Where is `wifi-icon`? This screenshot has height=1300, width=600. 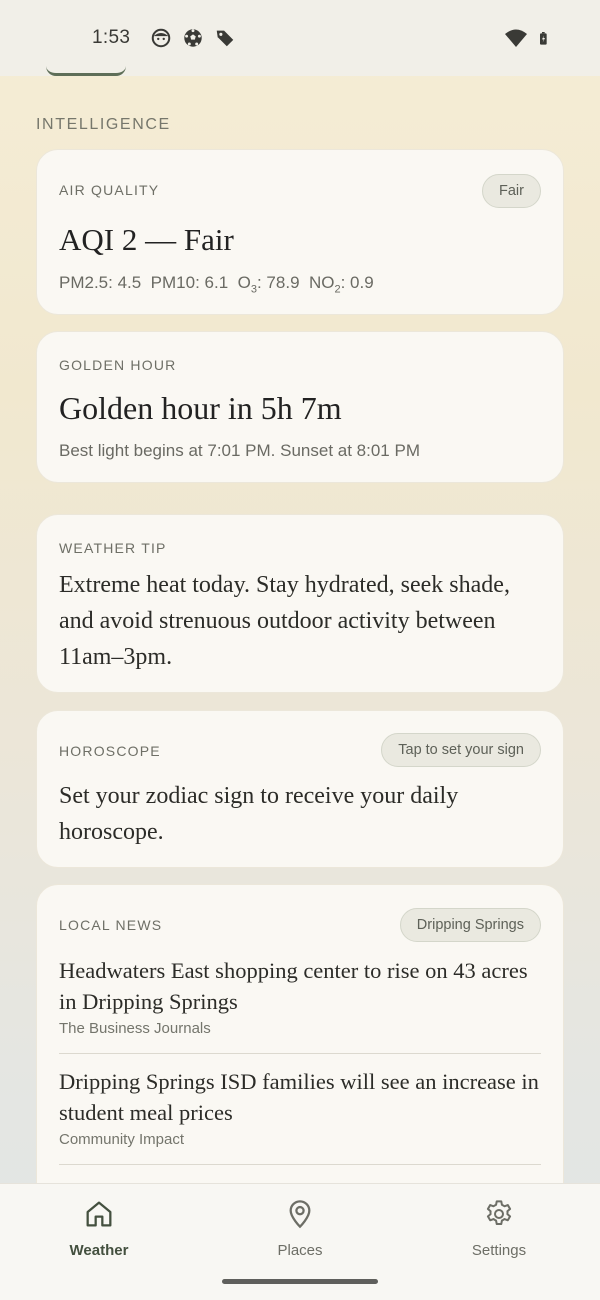 wifi-icon is located at coordinates (516, 38).